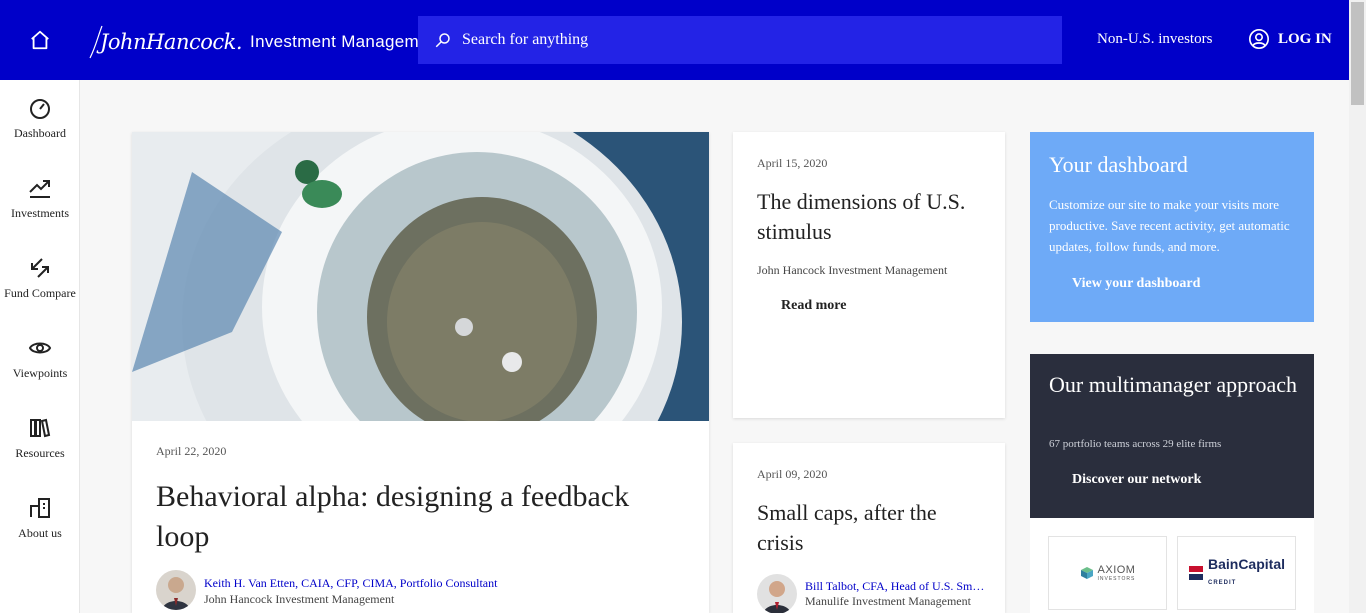 Image resolution: width=1366 pixels, height=613 pixels. What do you see at coordinates (40, 373) in the screenshot?
I see `sidebar-item-label: Viewpoints` at bounding box center [40, 373].